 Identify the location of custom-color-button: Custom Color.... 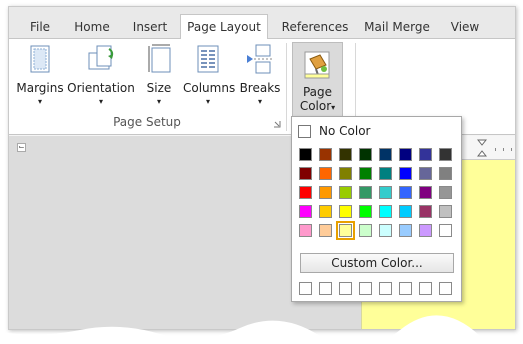
(377, 263).